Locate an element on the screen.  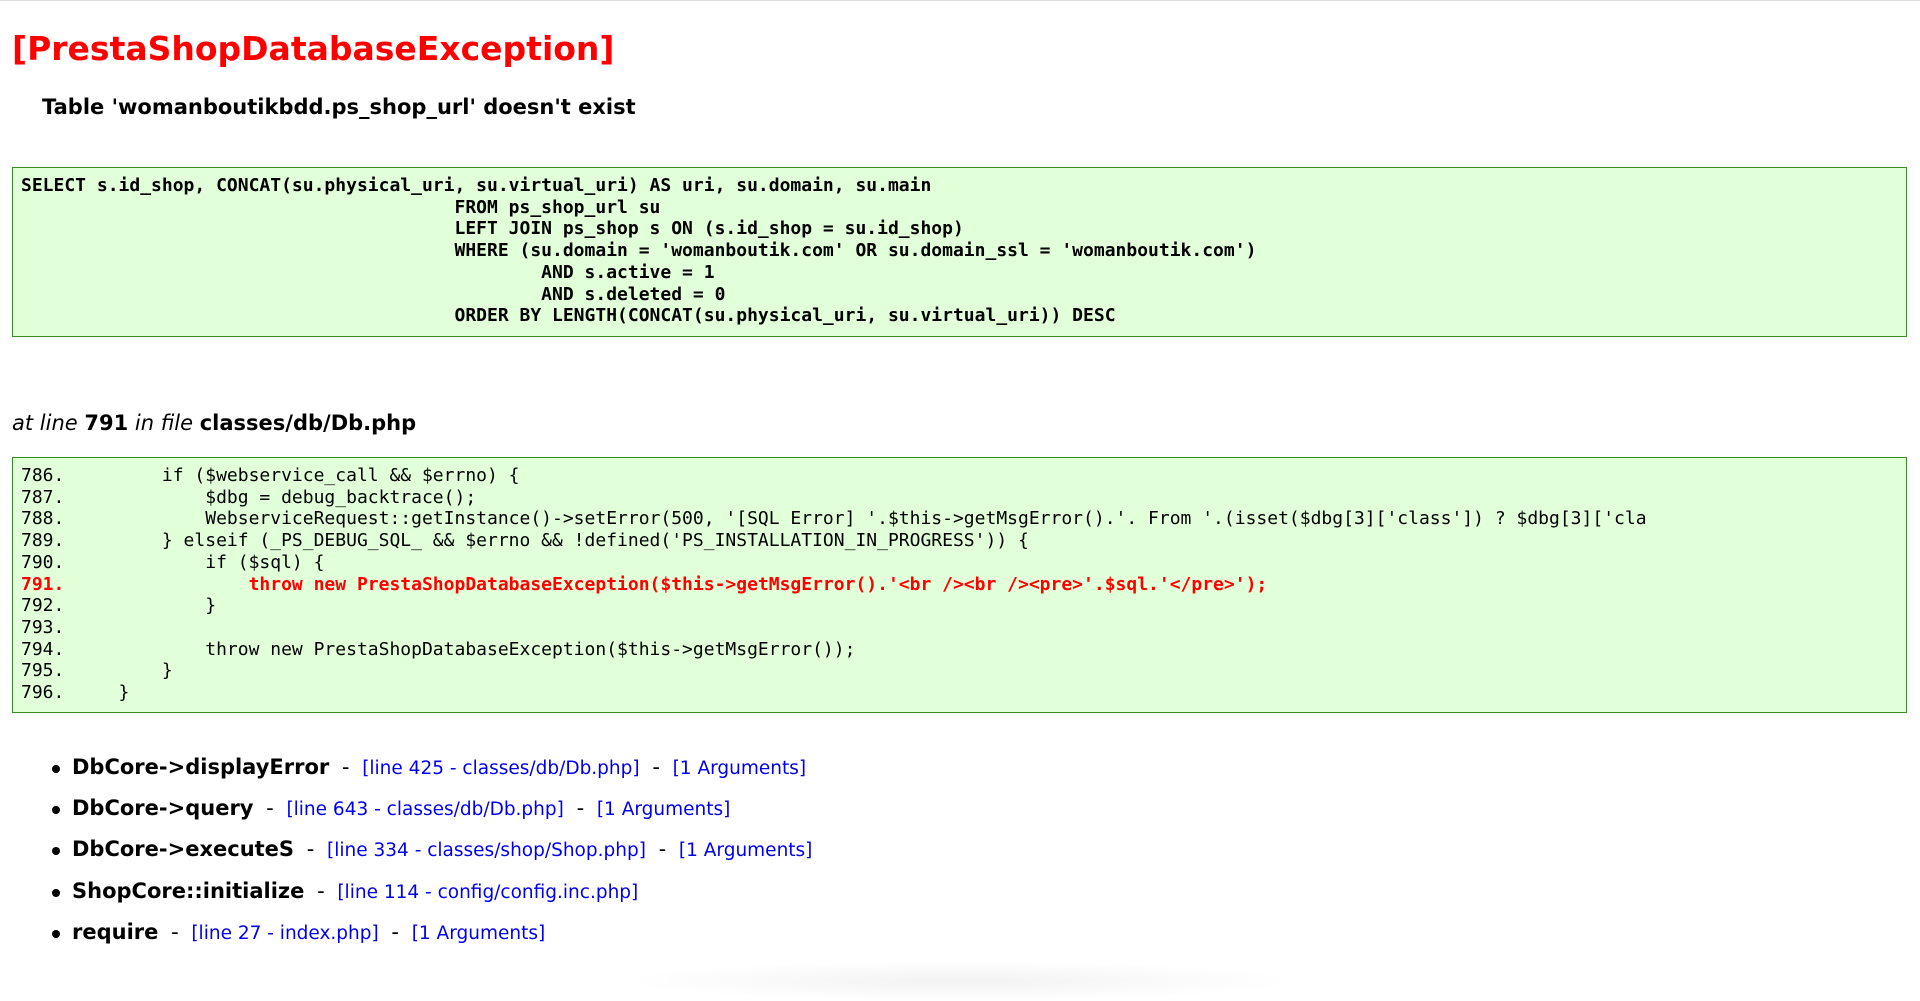
source-line: 790. if ($sql) { is located at coordinates (173, 562).